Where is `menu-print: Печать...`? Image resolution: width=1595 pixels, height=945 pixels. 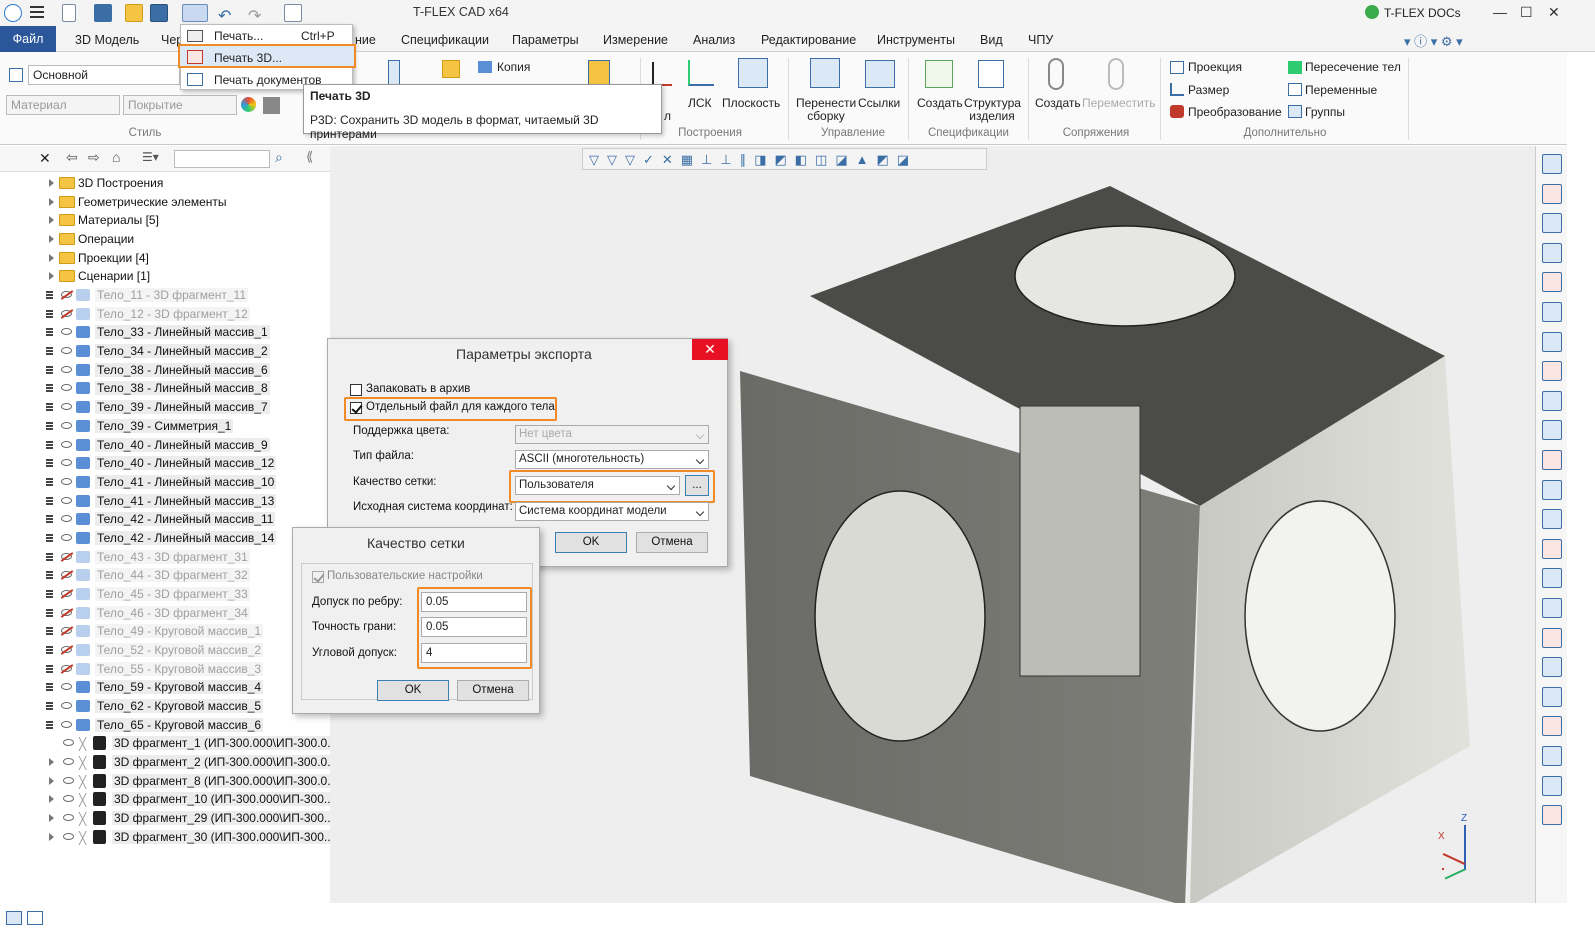
menu-print: Печать... is located at coordinates (238, 36).